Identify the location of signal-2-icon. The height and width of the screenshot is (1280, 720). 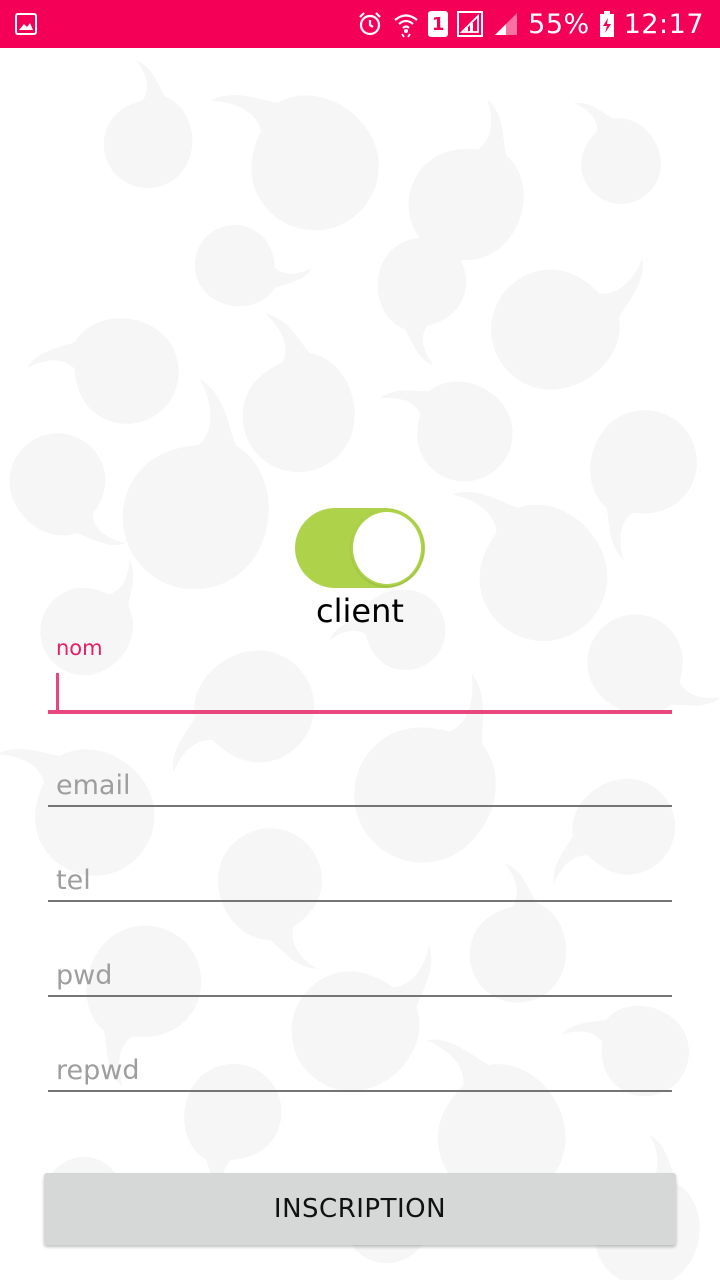
(506, 24).